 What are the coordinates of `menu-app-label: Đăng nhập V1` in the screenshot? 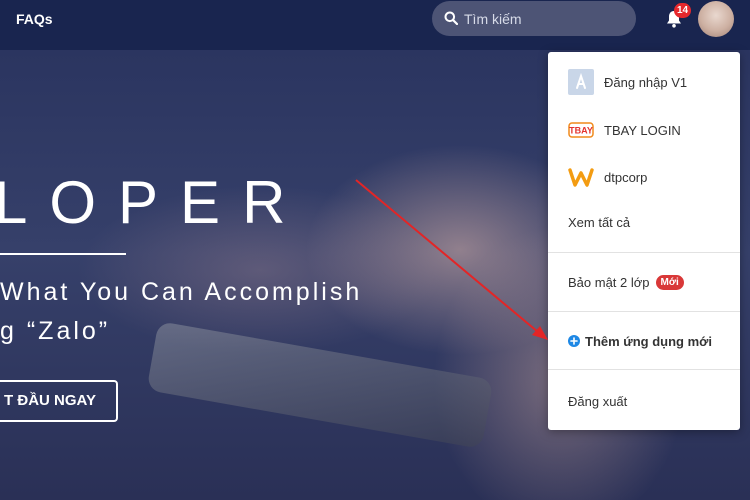 It's located at (646, 82).